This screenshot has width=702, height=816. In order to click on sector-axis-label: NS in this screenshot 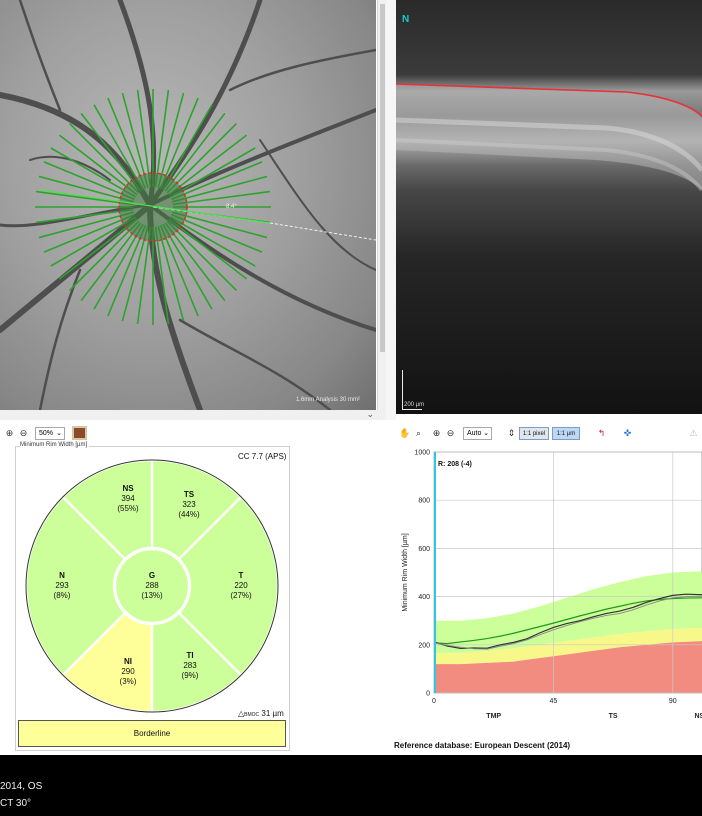, I will do `click(698, 716)`.